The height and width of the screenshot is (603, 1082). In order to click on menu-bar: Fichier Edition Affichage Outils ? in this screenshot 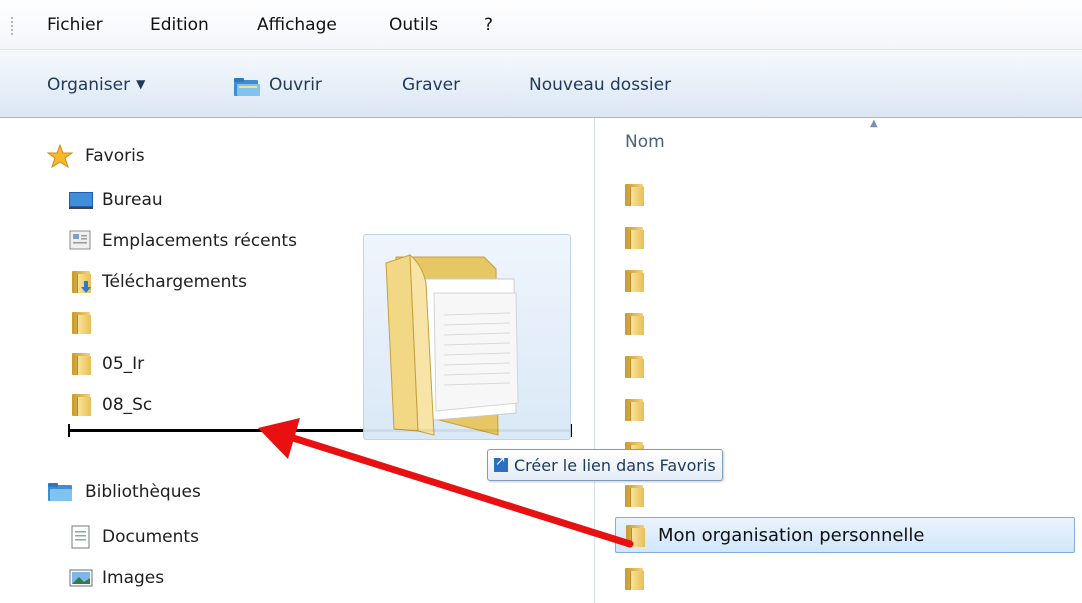, I will do `click(541, 25)`.